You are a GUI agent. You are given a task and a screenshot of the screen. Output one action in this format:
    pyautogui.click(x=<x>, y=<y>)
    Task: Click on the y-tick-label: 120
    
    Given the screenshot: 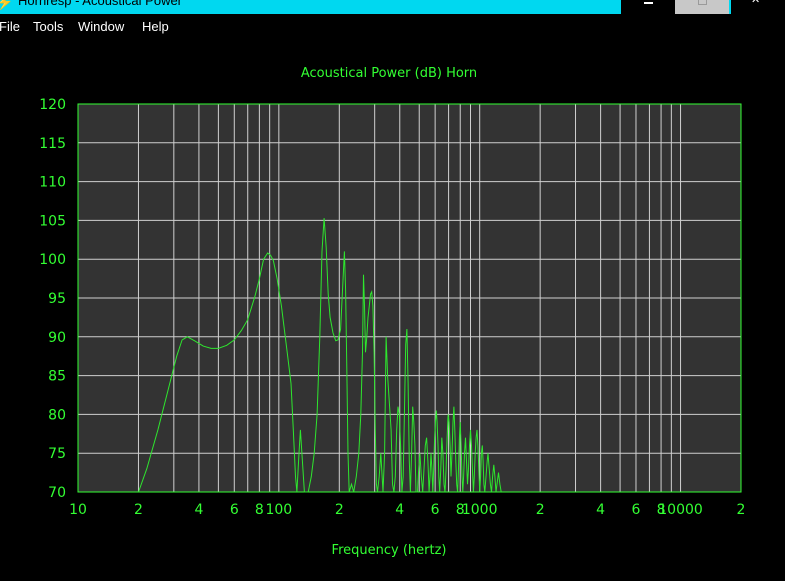 What is the action you would take?
    pyautogui.click(x=52, y=105)
    